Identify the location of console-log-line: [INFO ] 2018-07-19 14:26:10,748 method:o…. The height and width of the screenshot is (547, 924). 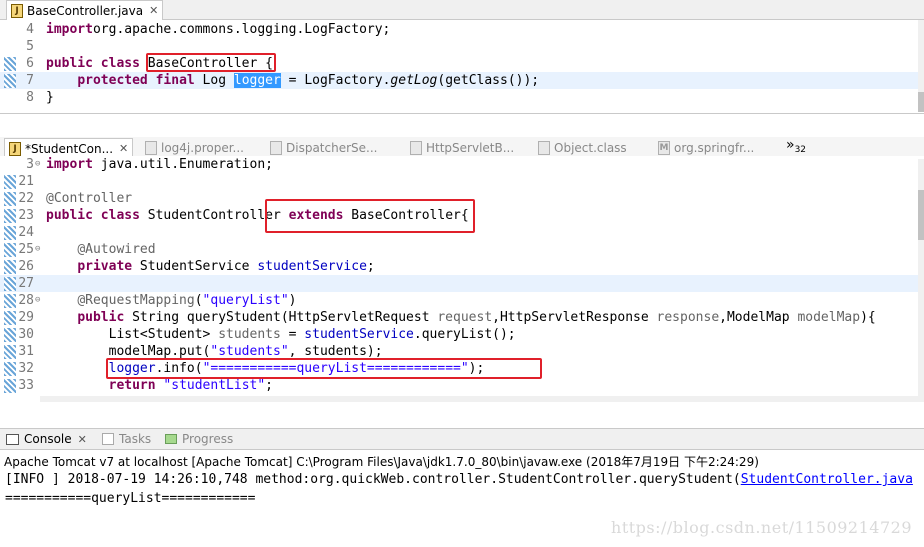
(459, 479).